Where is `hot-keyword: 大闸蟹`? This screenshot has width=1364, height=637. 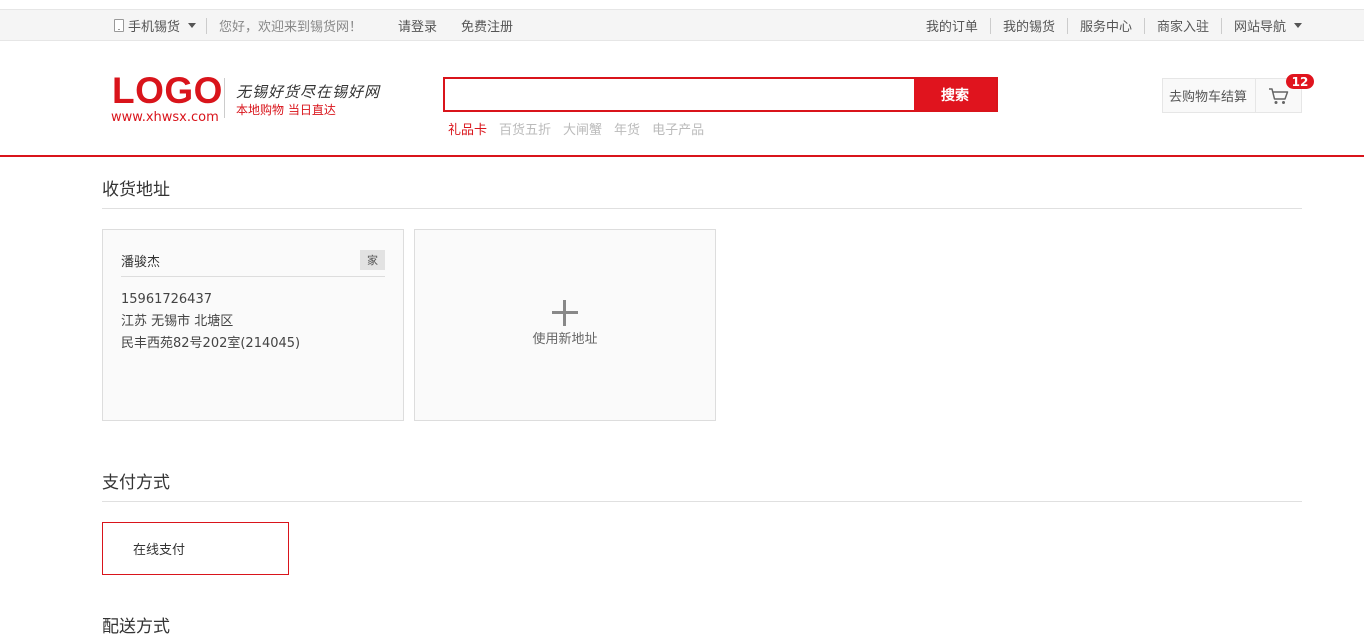 hot-keyword: 大闸蟹 is located at coordinates (582, 128).